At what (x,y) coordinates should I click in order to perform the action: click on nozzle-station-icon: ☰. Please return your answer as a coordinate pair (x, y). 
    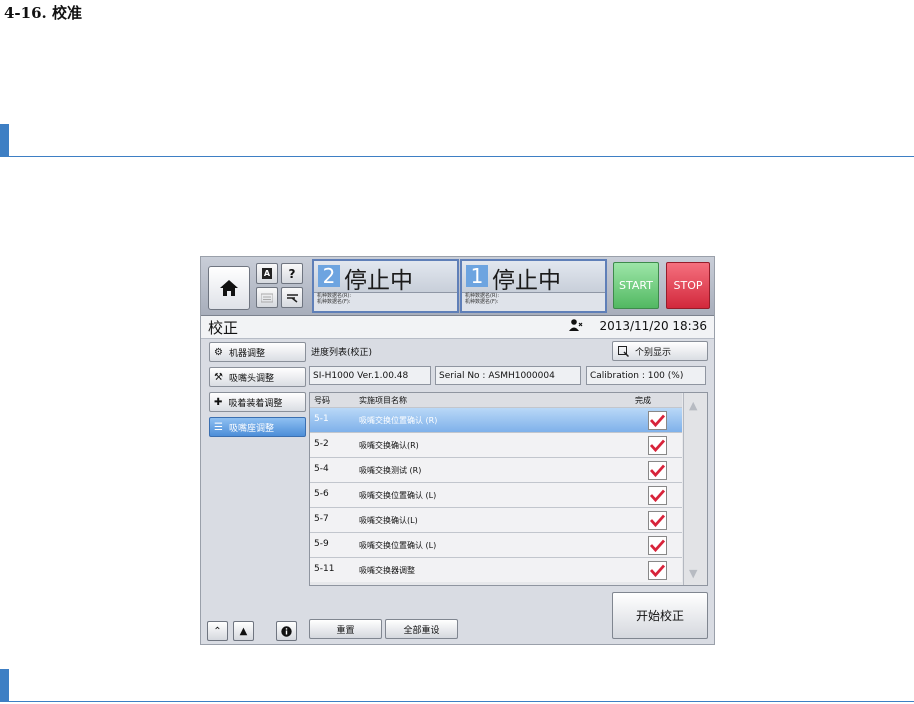
    Looking at the image, I should click on (218, 427).